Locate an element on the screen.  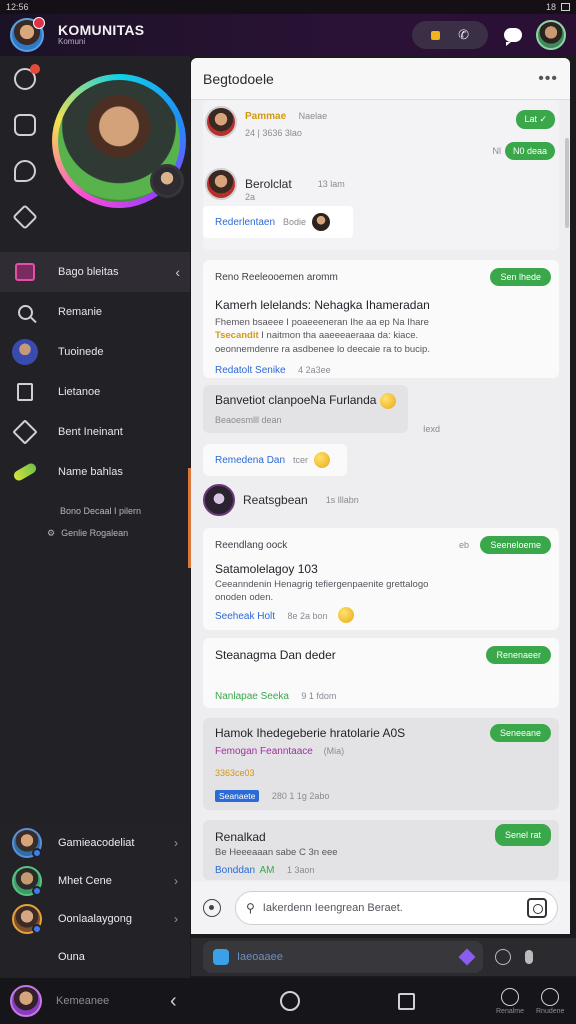
sidebar-item-2: Tuoinede is located at coordinates (95, 352).